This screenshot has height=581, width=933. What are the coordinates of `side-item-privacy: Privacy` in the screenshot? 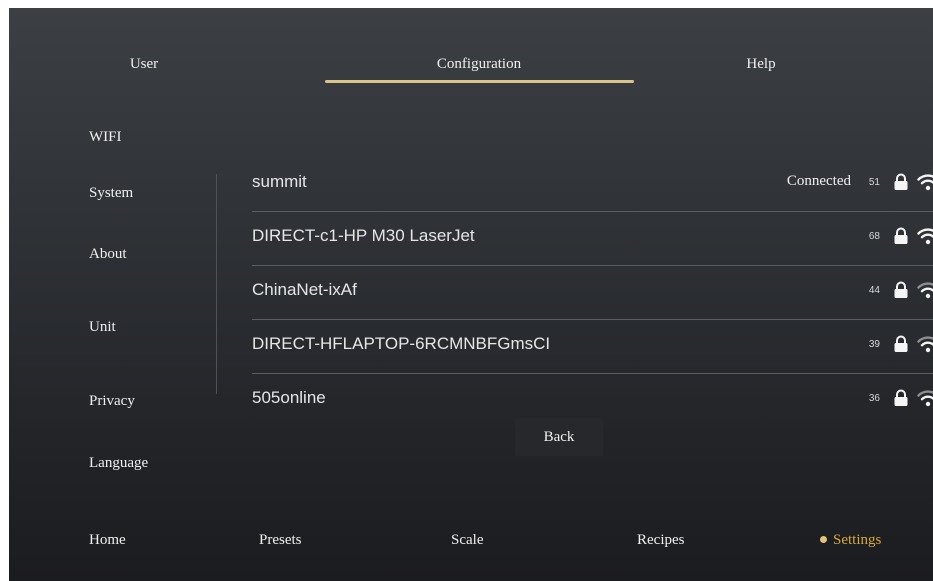 It's located at (112, 401).